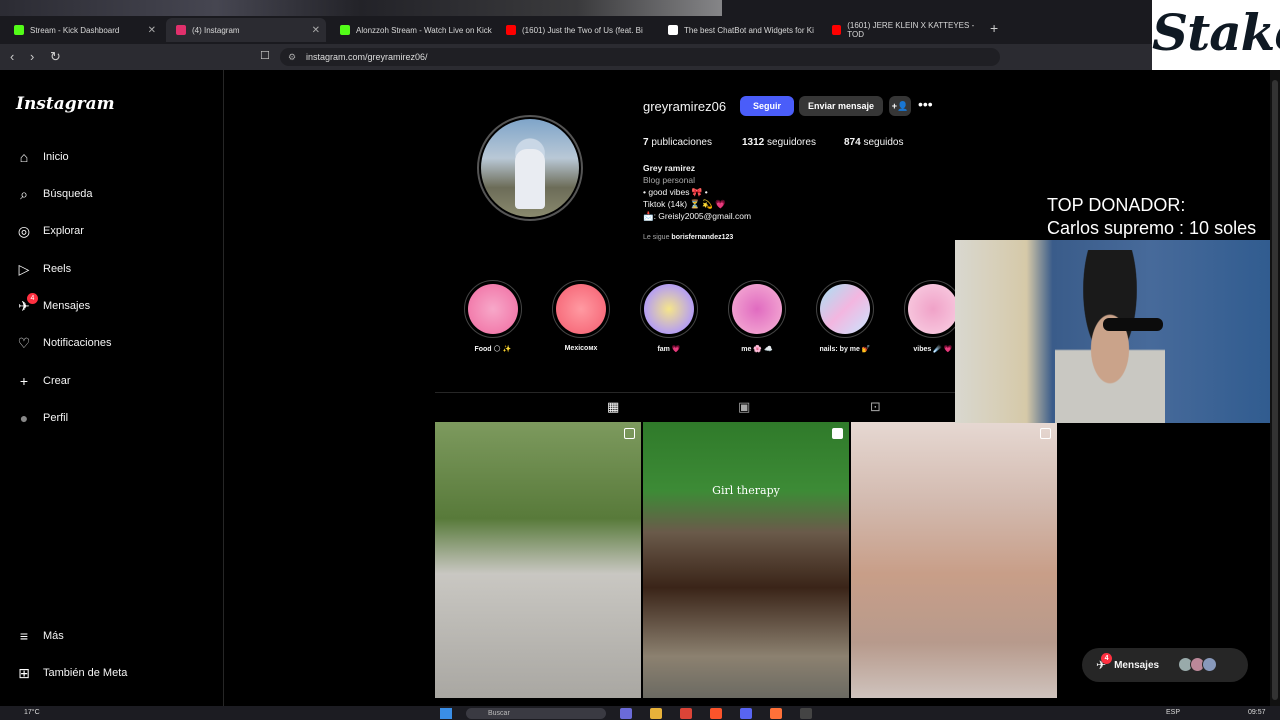 The height and width of the screenshot is (720, 1280). Describe the element at coordinates (575, 30) in the screenshot. I see `tab-youtube-1: (1601) Just the Two of Us (feat. Bi` at that location.